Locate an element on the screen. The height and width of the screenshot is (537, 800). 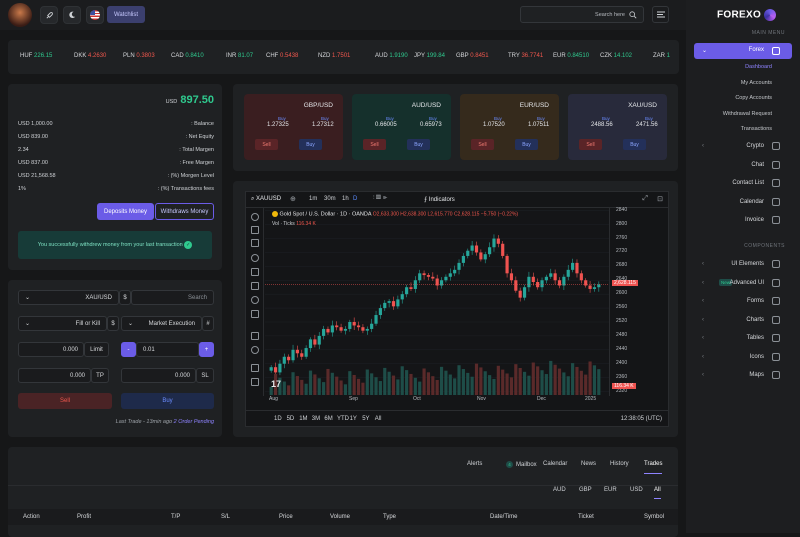
column-header: Action is located at coordinates (31, 517).